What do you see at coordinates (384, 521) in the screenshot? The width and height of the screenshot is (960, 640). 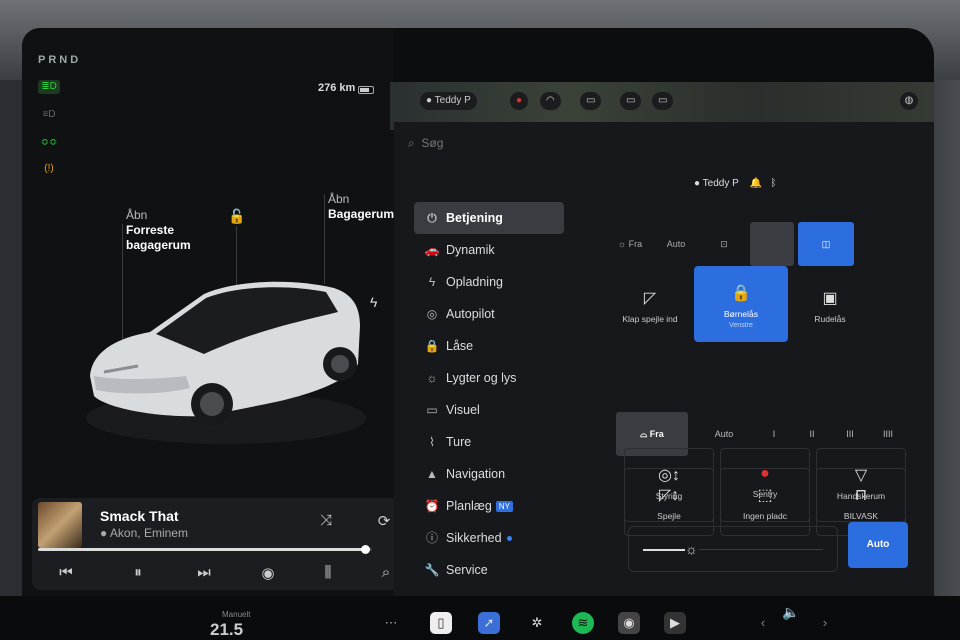 I see `repeat-icon: ⟳` at bounding box center [384, 521].